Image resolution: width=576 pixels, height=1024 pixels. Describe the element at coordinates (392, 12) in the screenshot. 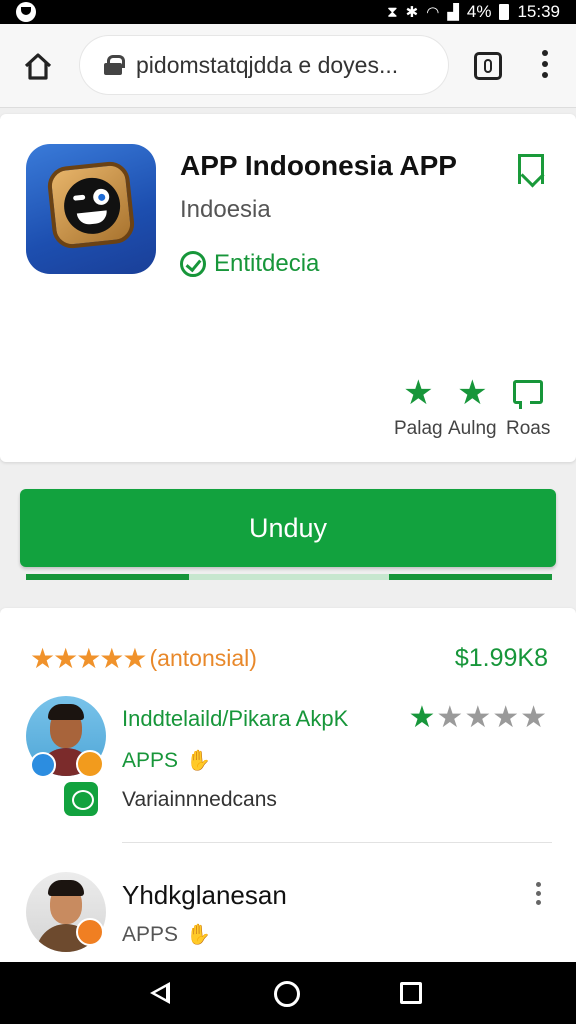

I see `vibrate-icon: ⧗` at that location.